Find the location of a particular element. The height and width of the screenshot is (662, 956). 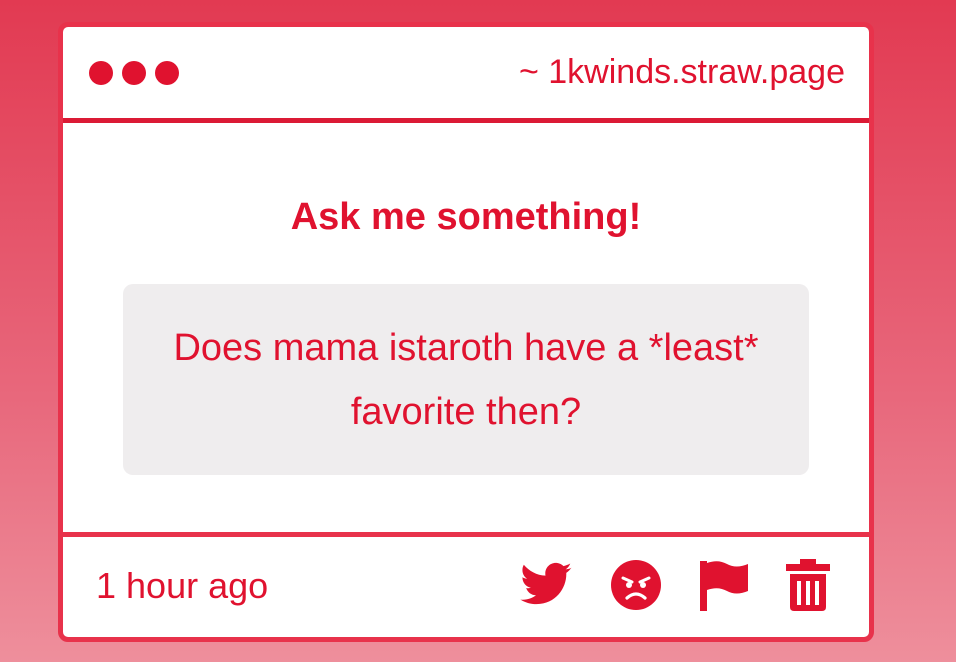

share-twitter-button is located at coordinates (546, 585).